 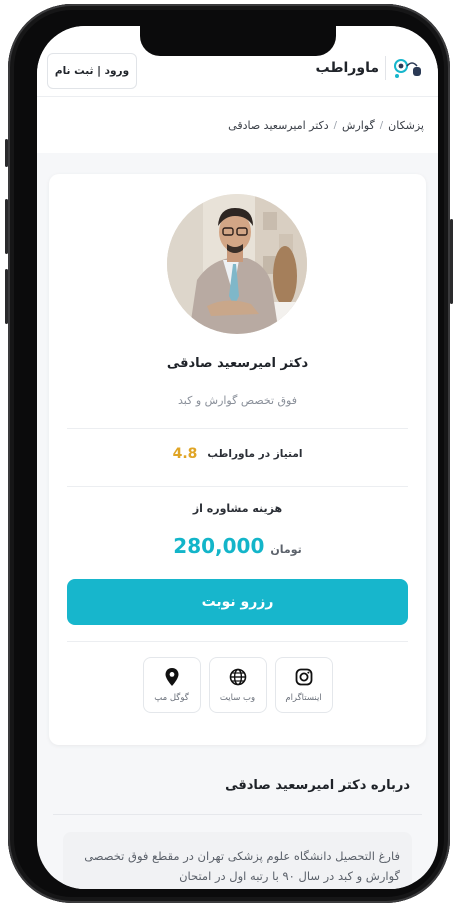 What do you see at coordinates (317, 785) in the screenshot?
I see `about-title: درباره دکتر امیرسعید صادقی` at bounding box center [317, 785].